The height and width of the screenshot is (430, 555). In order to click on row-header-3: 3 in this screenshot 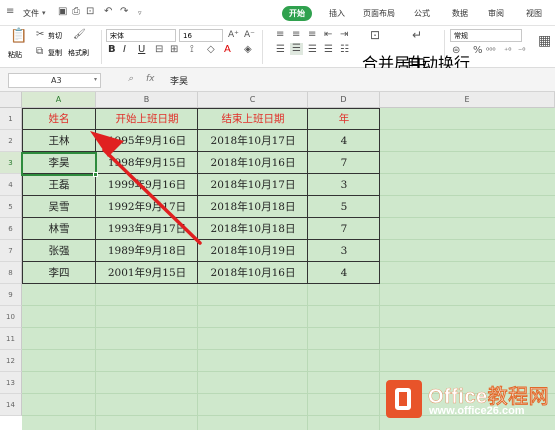, I will do `click(11, 163)`.